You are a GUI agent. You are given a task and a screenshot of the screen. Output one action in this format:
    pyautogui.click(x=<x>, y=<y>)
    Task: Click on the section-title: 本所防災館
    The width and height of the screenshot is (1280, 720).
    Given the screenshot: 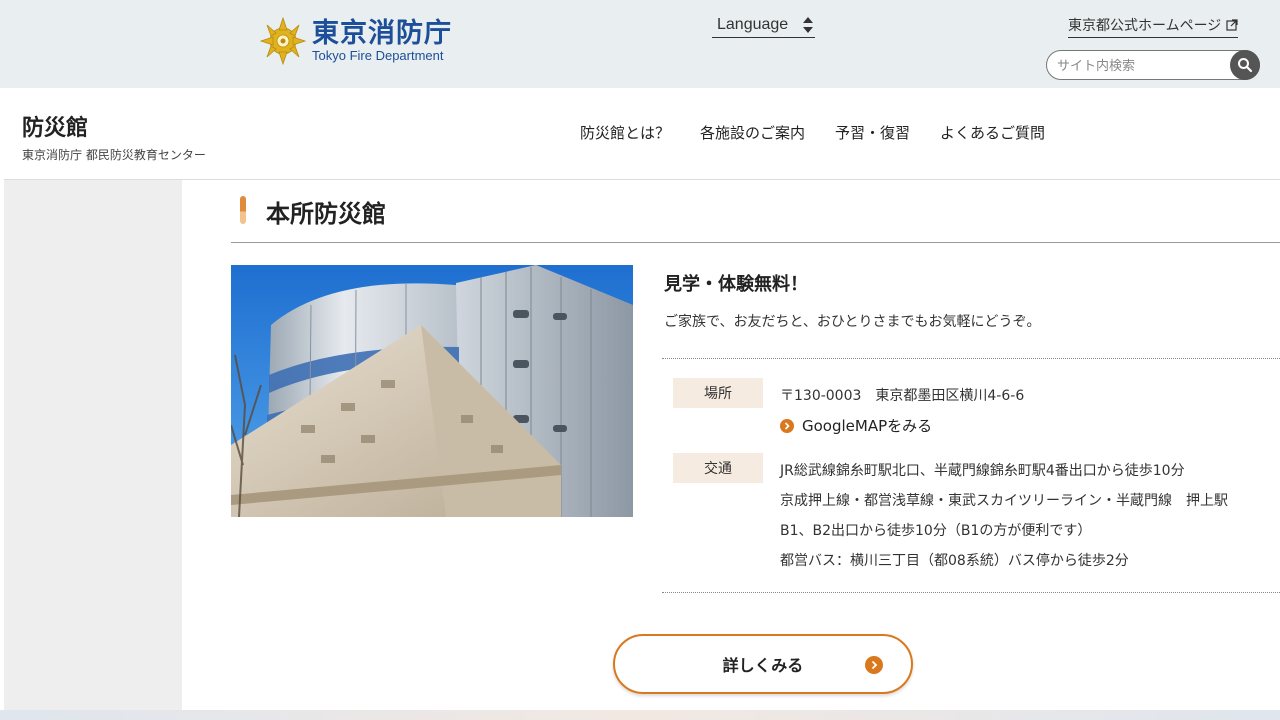 What is the action you would take?
    pyautogui.click(x=326, y=214)
    